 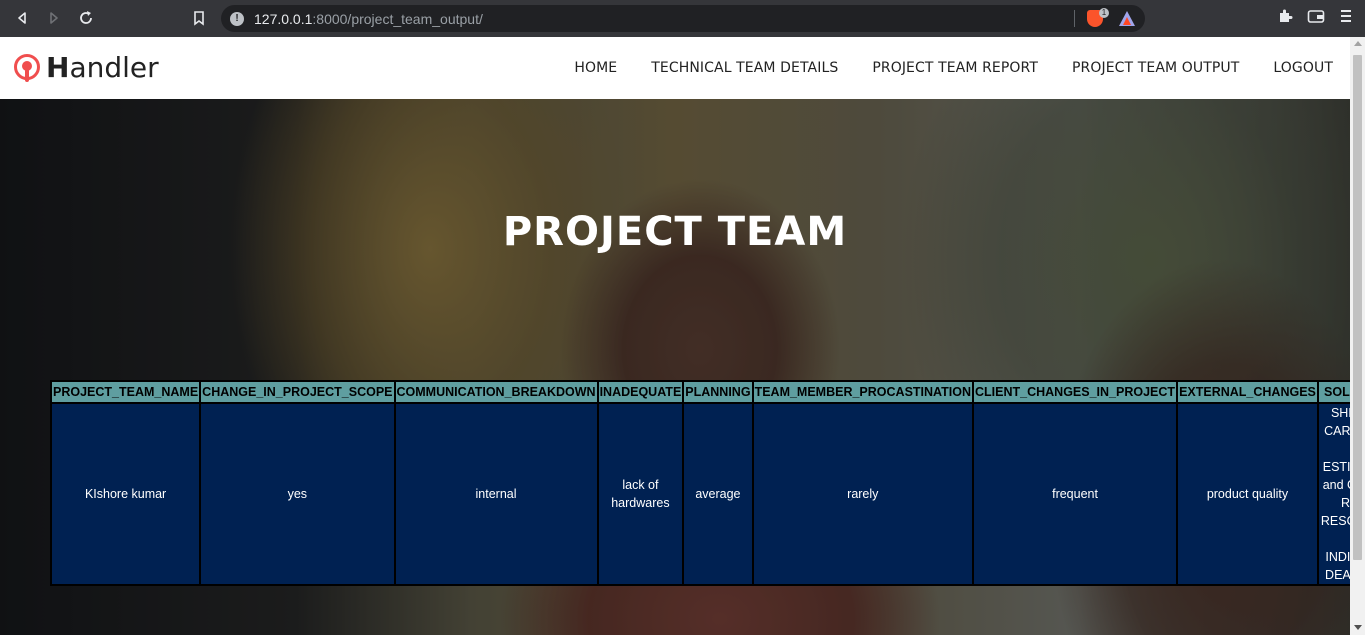 I want to click on shields-count-badge: 1, so click(x=1104, y=13).